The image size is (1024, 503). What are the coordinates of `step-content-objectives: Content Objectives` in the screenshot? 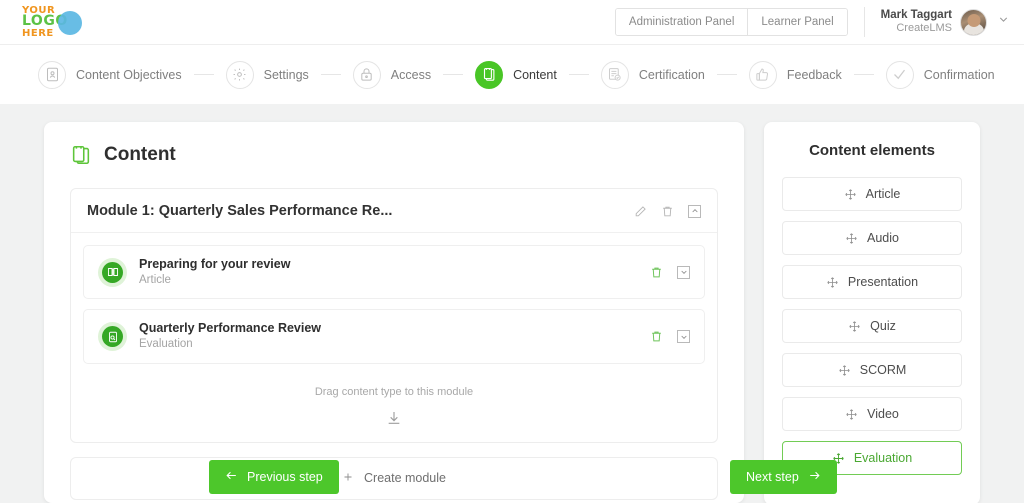 It's located at (110, 74).